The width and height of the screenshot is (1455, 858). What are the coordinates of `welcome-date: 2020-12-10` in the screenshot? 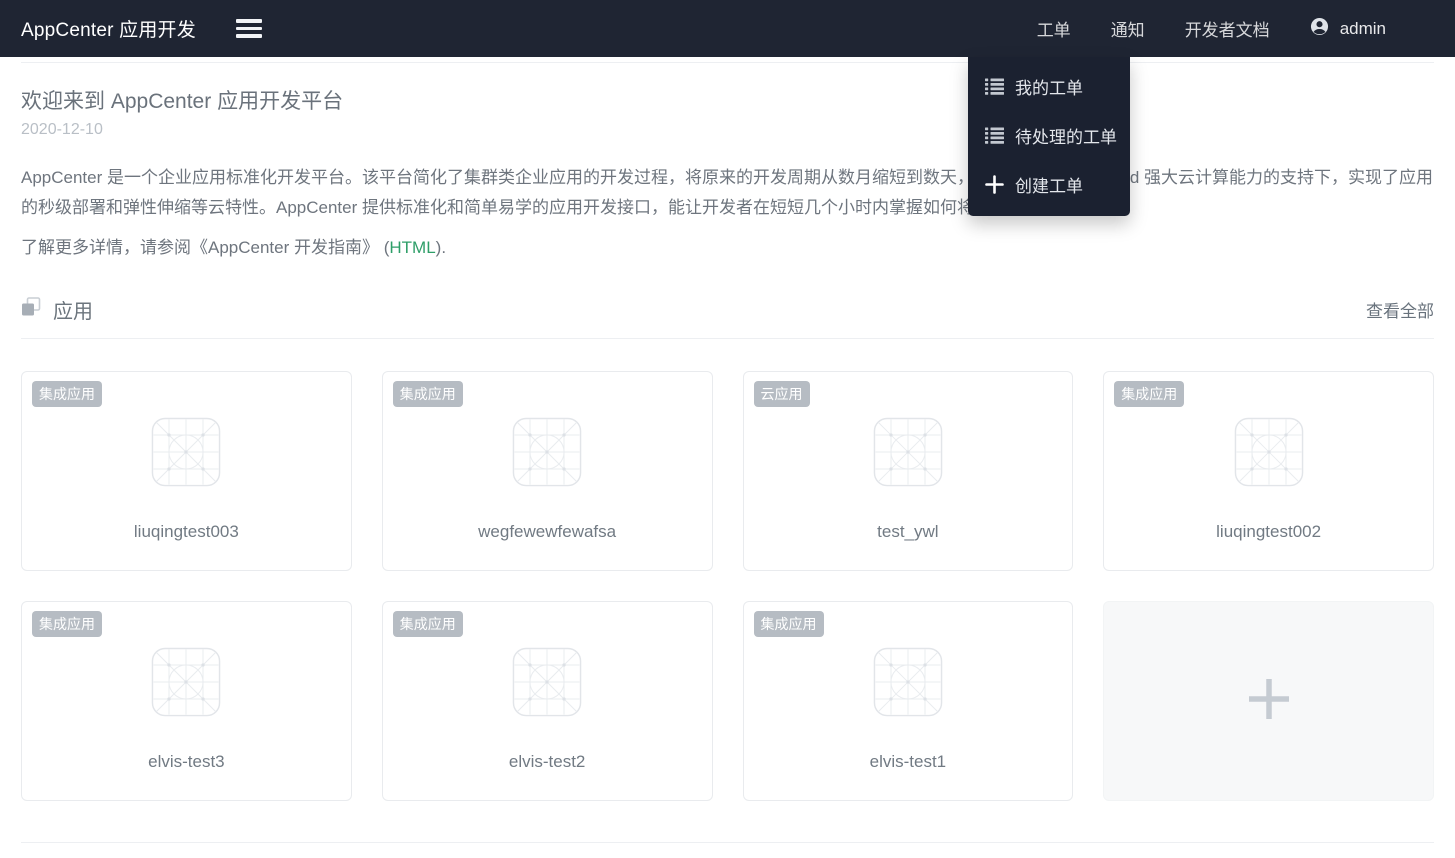 It's located at (62, 129).